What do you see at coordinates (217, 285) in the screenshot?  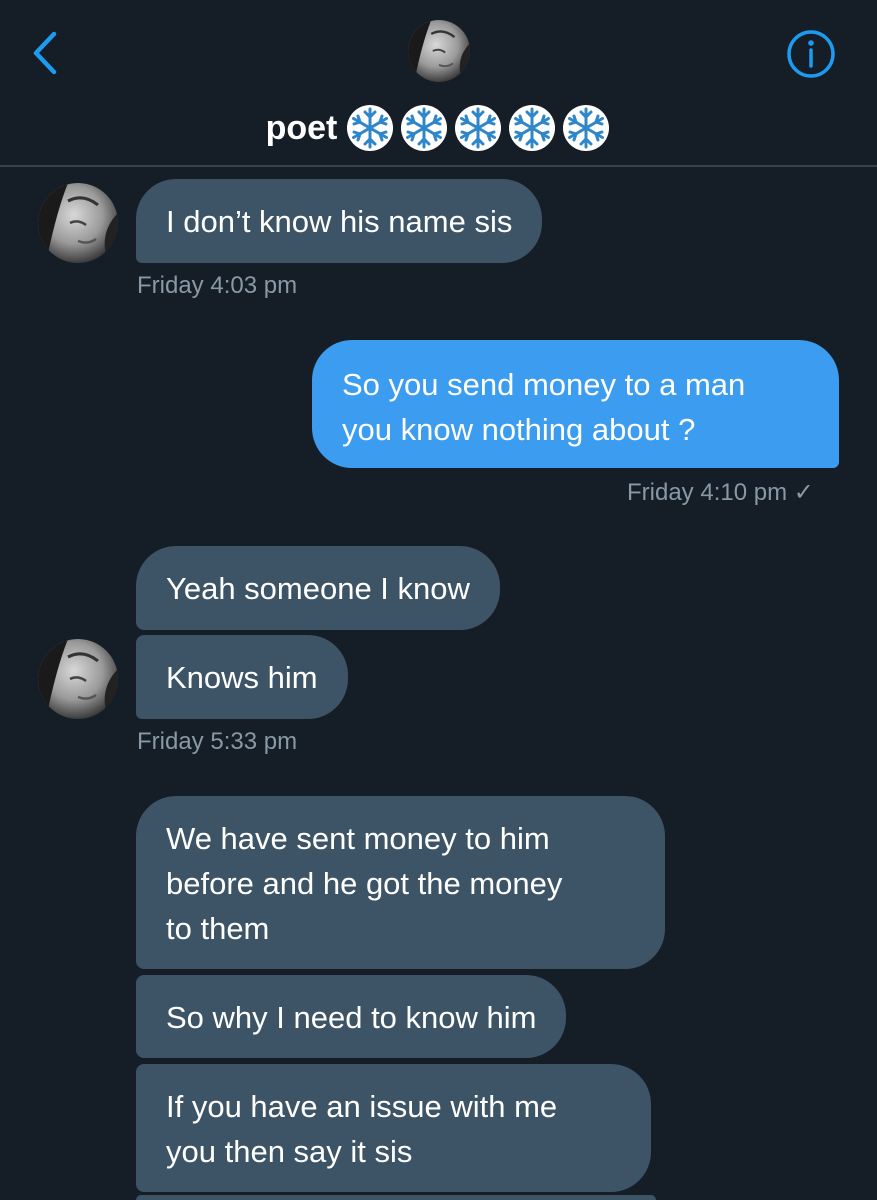 I see `message-timestamp: Friday 4:03 pm` at bounding box center [217, 285].